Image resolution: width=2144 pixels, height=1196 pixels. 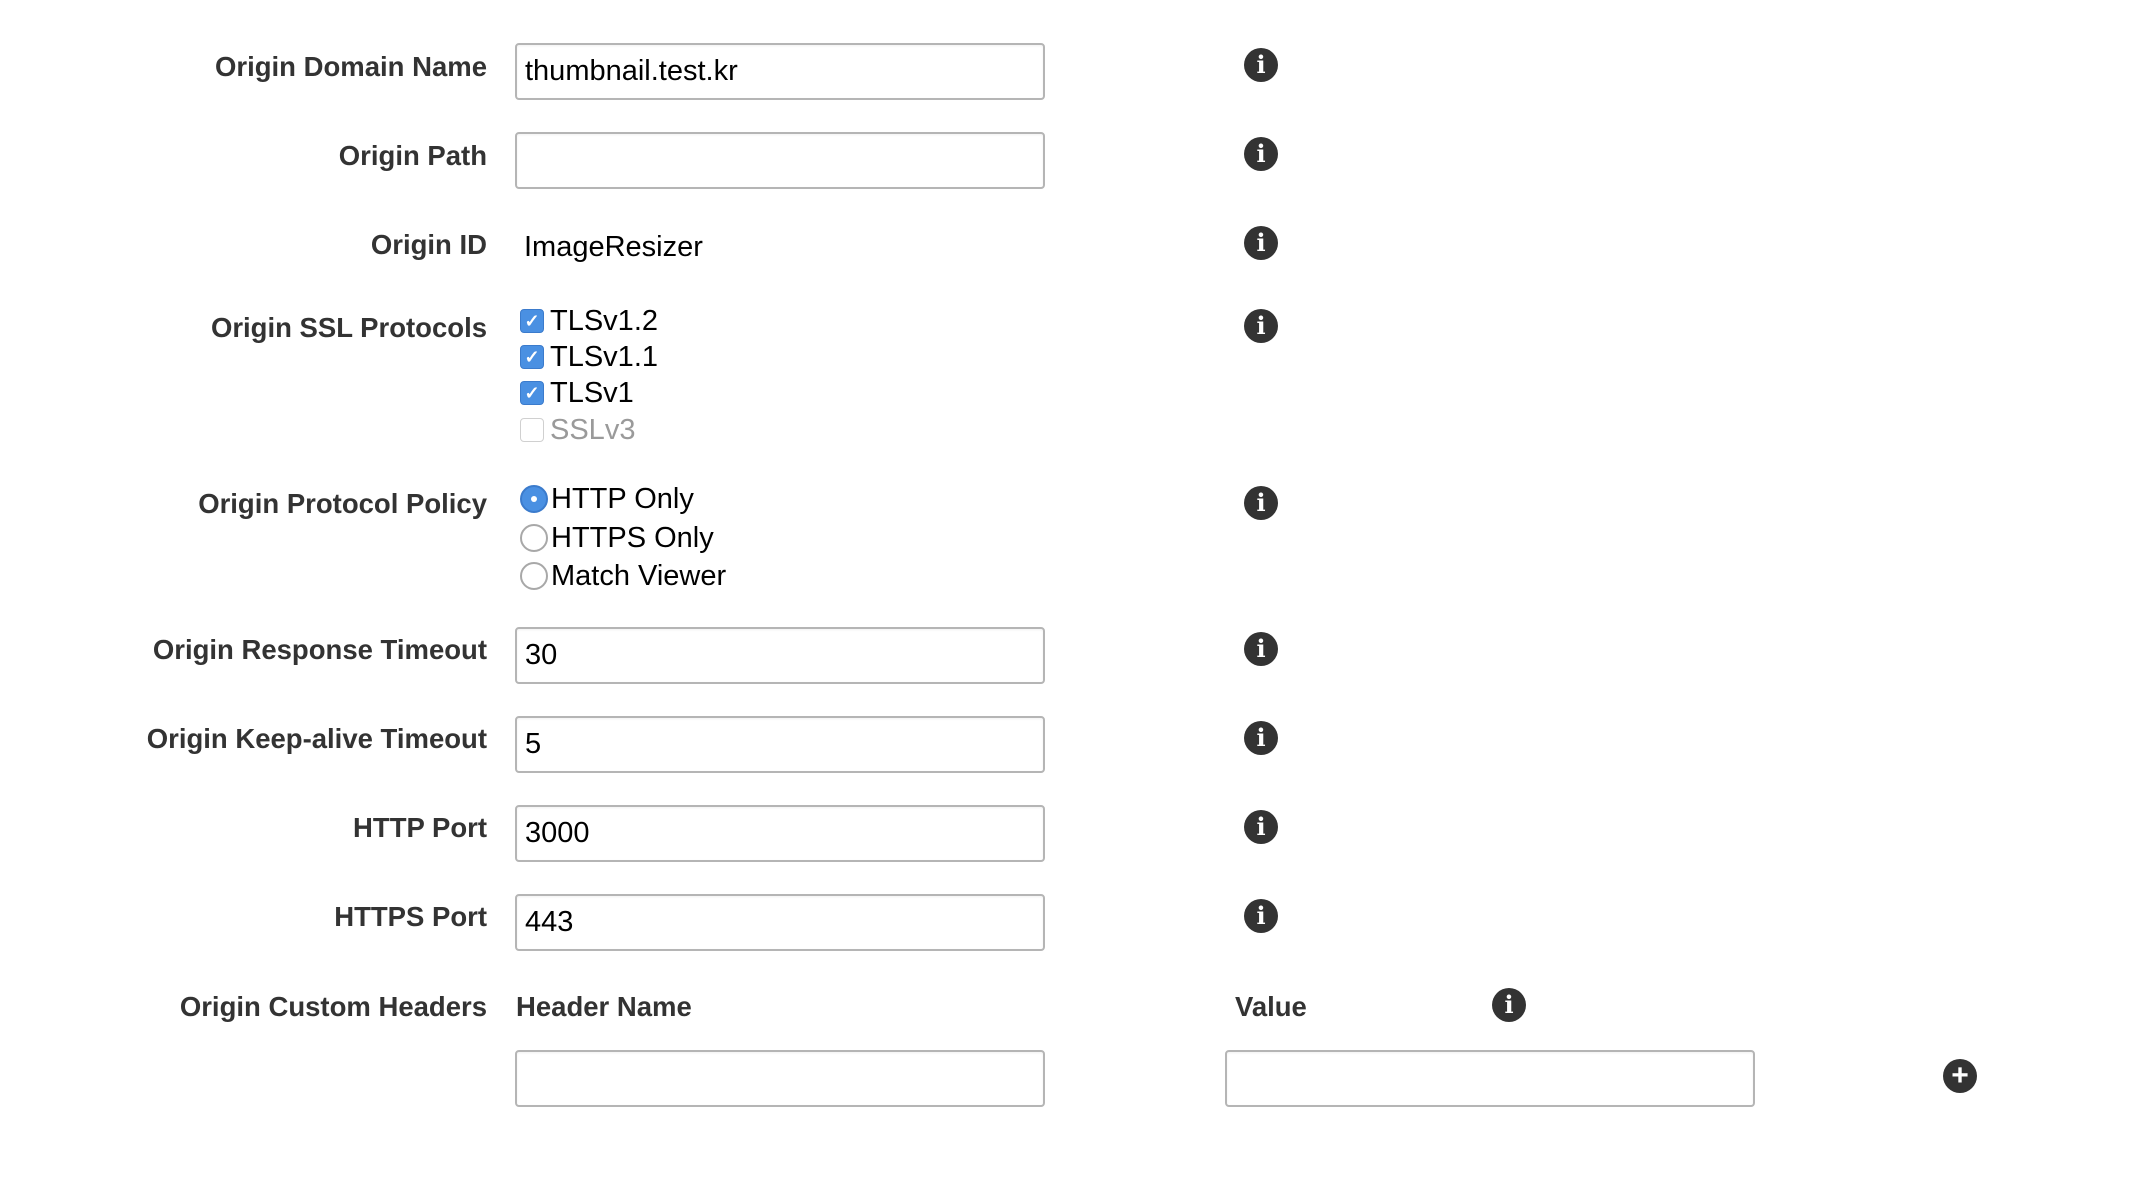 I want to click on origin-response-timeout-label: Origin Response Timeout, so click(x=319, y=649).